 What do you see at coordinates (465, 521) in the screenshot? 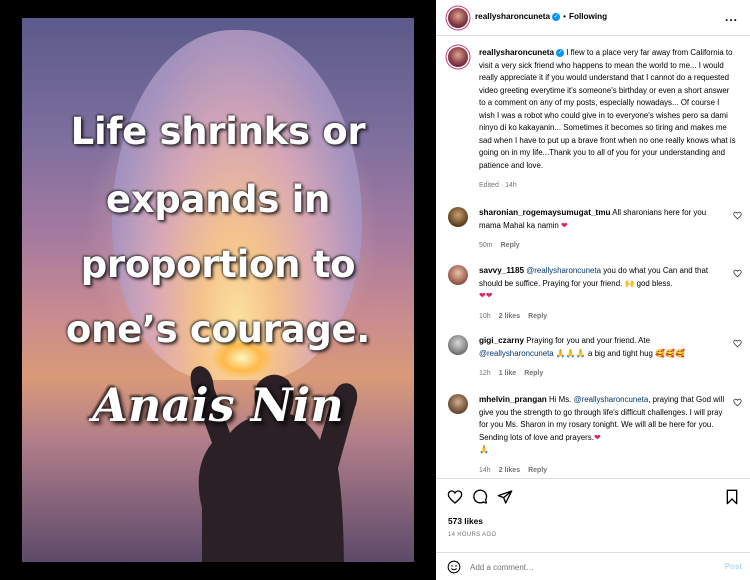
I see `likes-count: 573 likes` at bounding box center [465, 521].